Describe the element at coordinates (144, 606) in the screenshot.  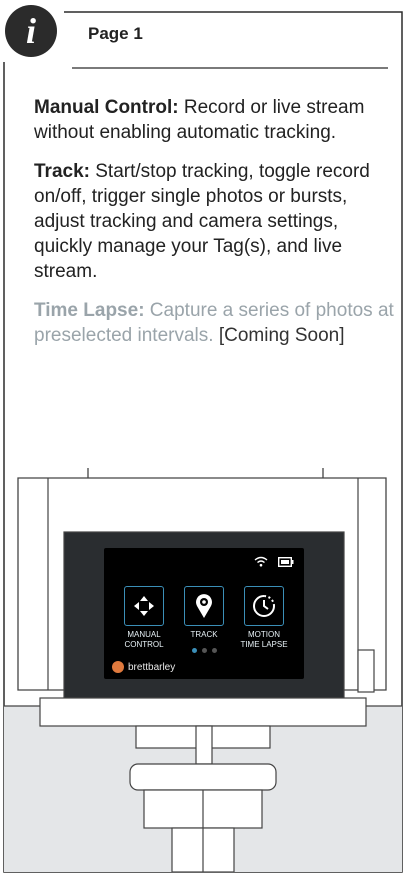
I see `manual-control-icon` at that location.